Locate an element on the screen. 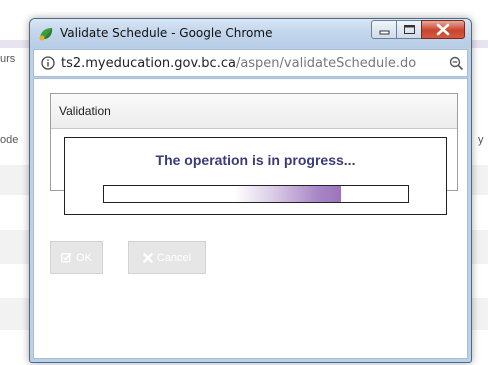  ok-label: OK is located at coordinates (84, 257).